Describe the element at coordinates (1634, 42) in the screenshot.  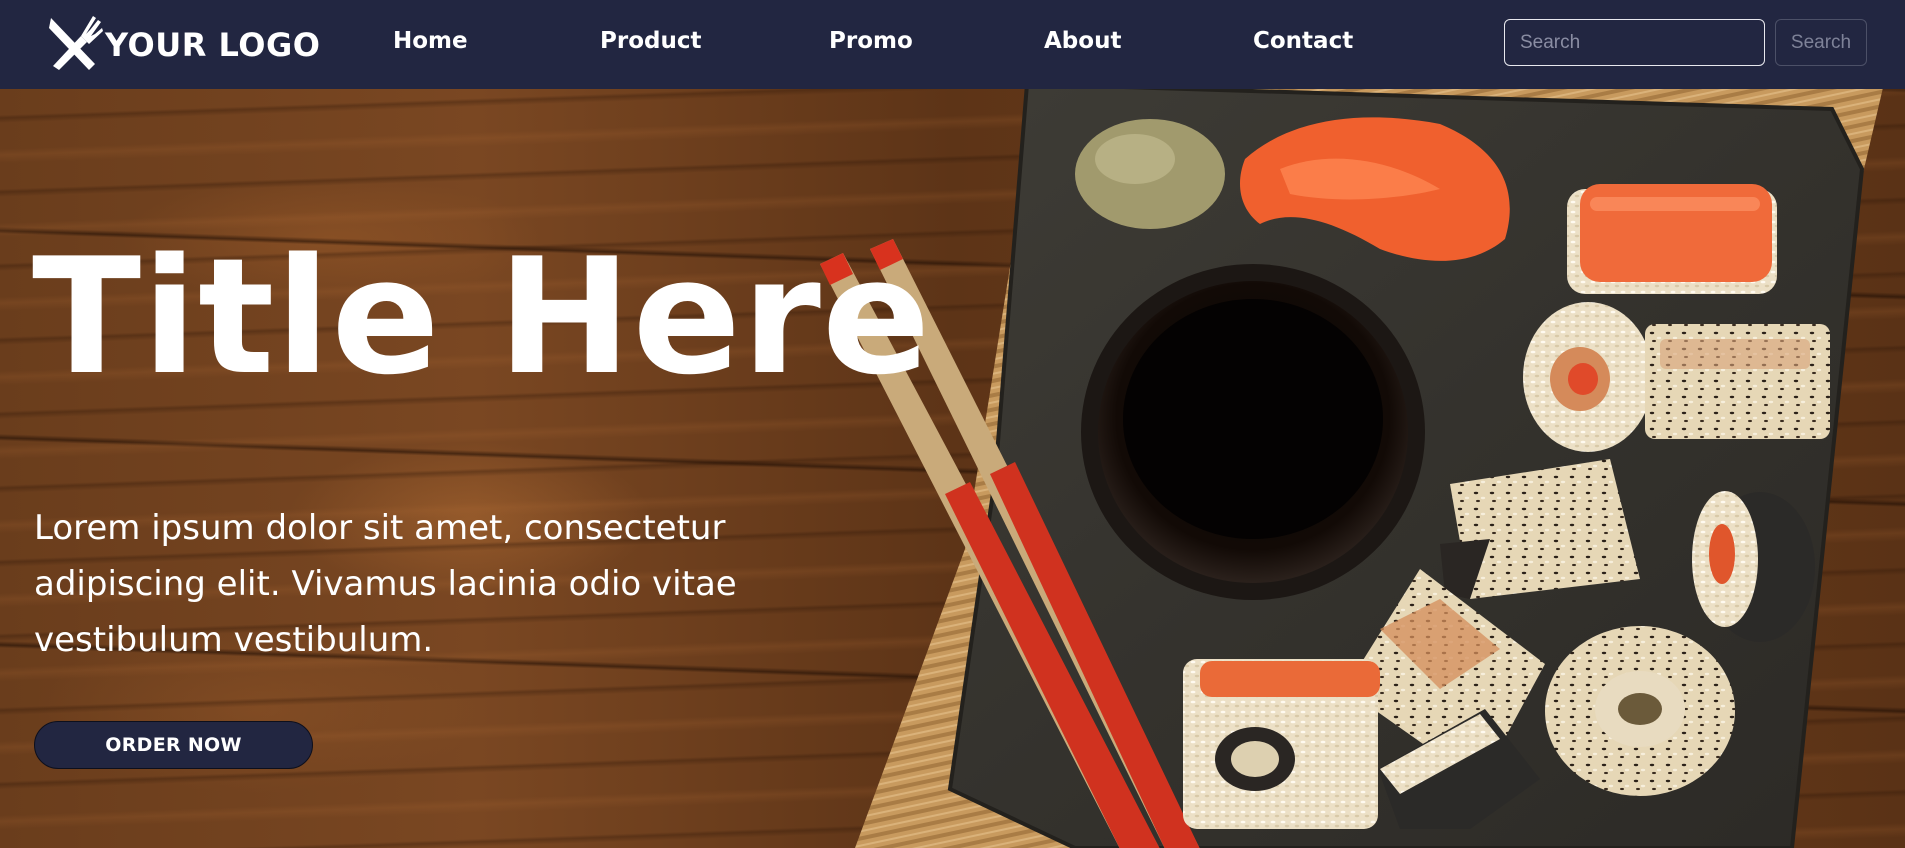
I see `search-input` at that location.